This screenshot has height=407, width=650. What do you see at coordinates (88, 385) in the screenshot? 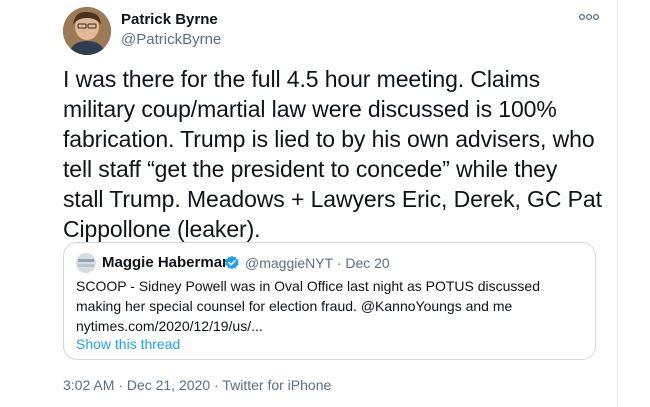
I see `tweet-time: 3:02 AM` at bounding box center [88, 385].